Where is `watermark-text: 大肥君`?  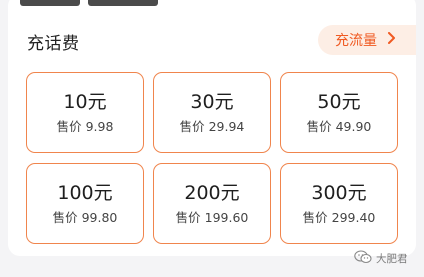 watermark-text: 大肥君 is located at coordinates (392, 259).